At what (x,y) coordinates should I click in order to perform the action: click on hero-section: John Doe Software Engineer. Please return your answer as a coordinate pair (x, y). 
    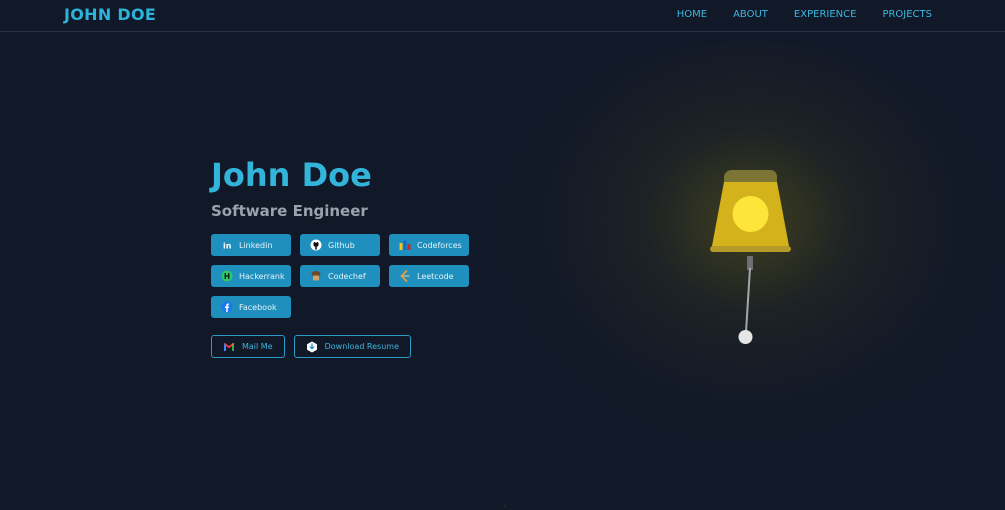
    Looking at the image, I should click on (361, 188).